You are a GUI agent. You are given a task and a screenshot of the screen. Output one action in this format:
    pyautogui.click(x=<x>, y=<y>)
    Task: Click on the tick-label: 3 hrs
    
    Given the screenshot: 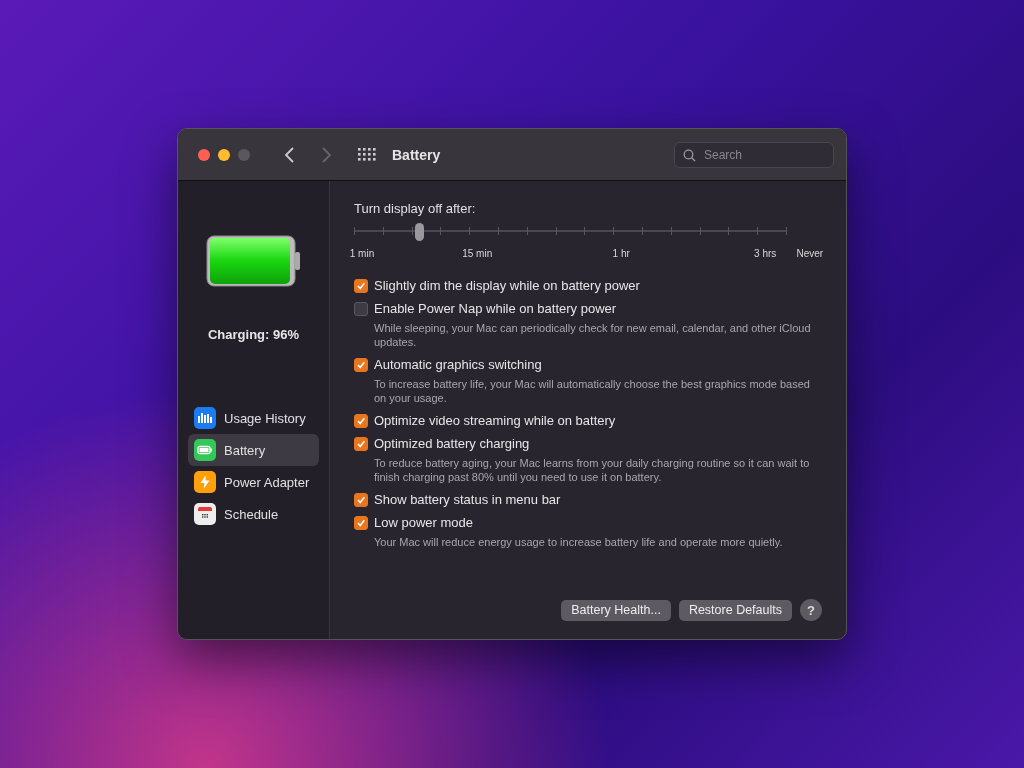 What is the action you would take?
    pyautogui.click(x=765, y=253)
    